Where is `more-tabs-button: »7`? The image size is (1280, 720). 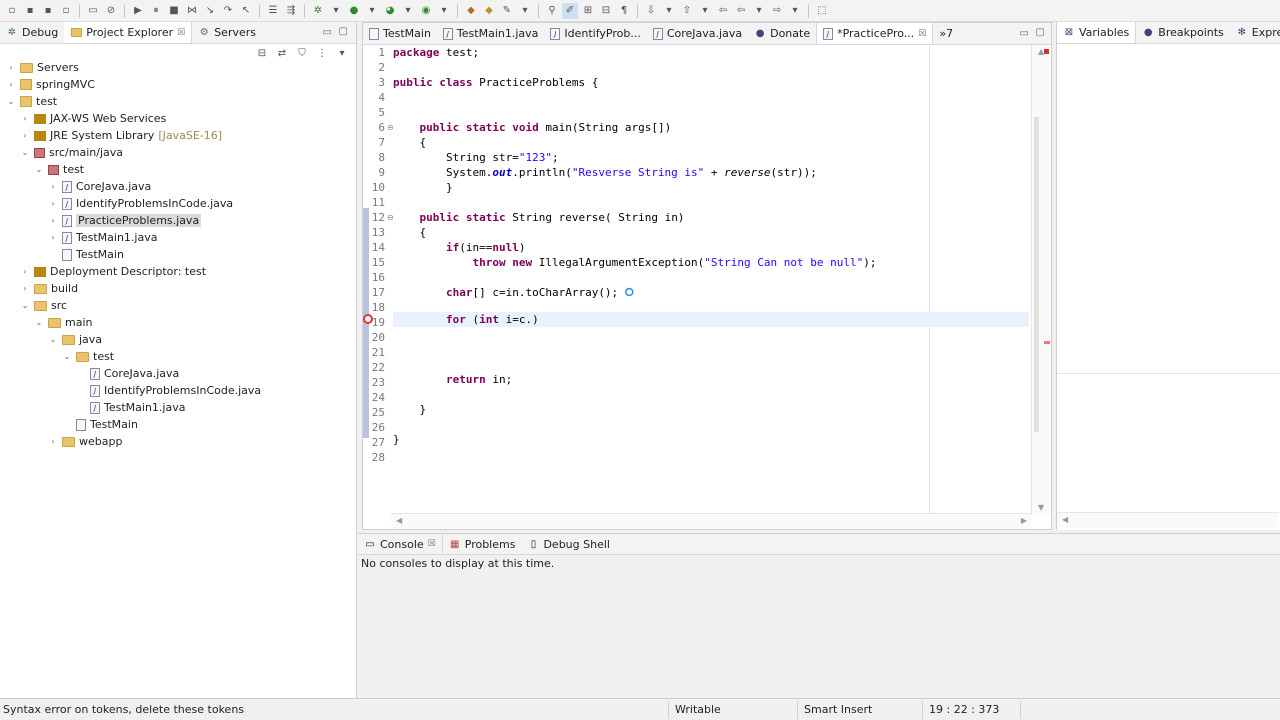
more-tabs-button: »7 is located at coordinates (946, 33).